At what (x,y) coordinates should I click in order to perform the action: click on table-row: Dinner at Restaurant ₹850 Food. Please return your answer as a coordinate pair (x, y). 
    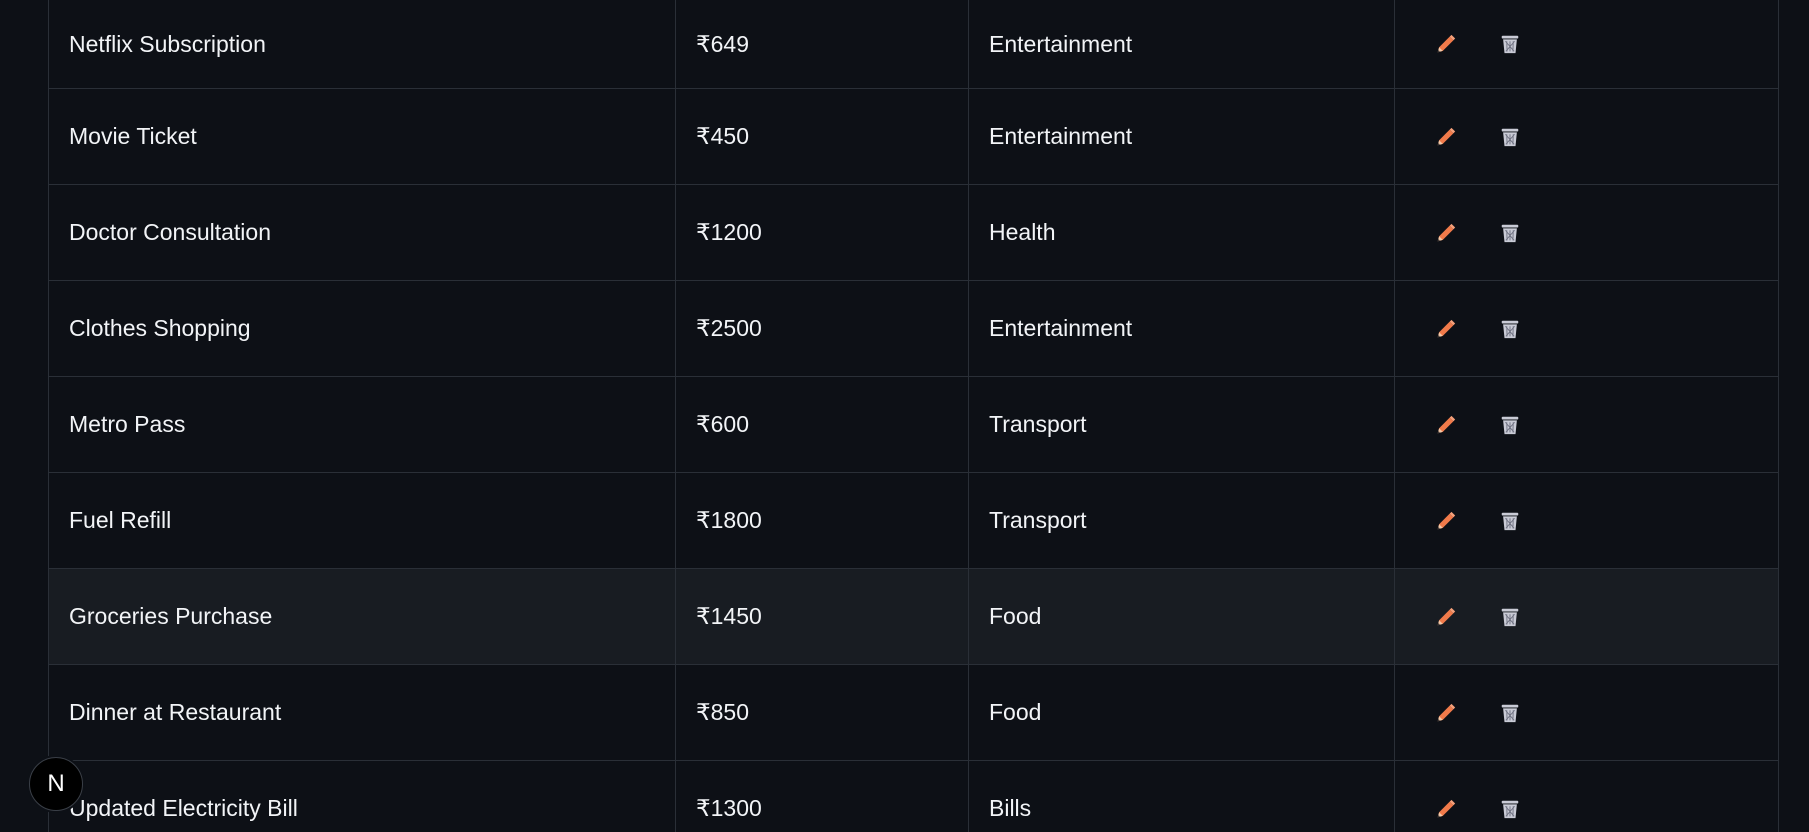
    Looking at the image, I should click on (913, 713).